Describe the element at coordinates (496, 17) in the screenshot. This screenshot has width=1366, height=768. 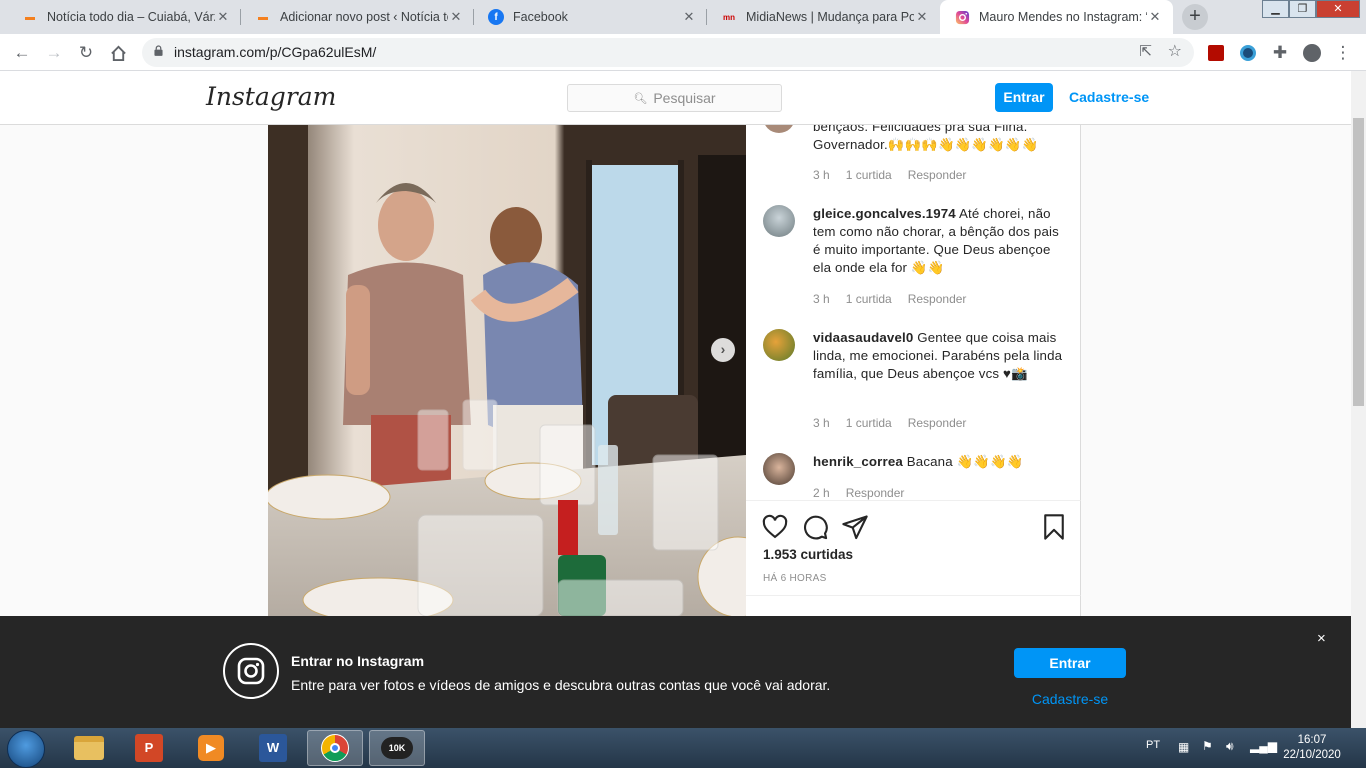
I see `facebook-icon: f` at that location.